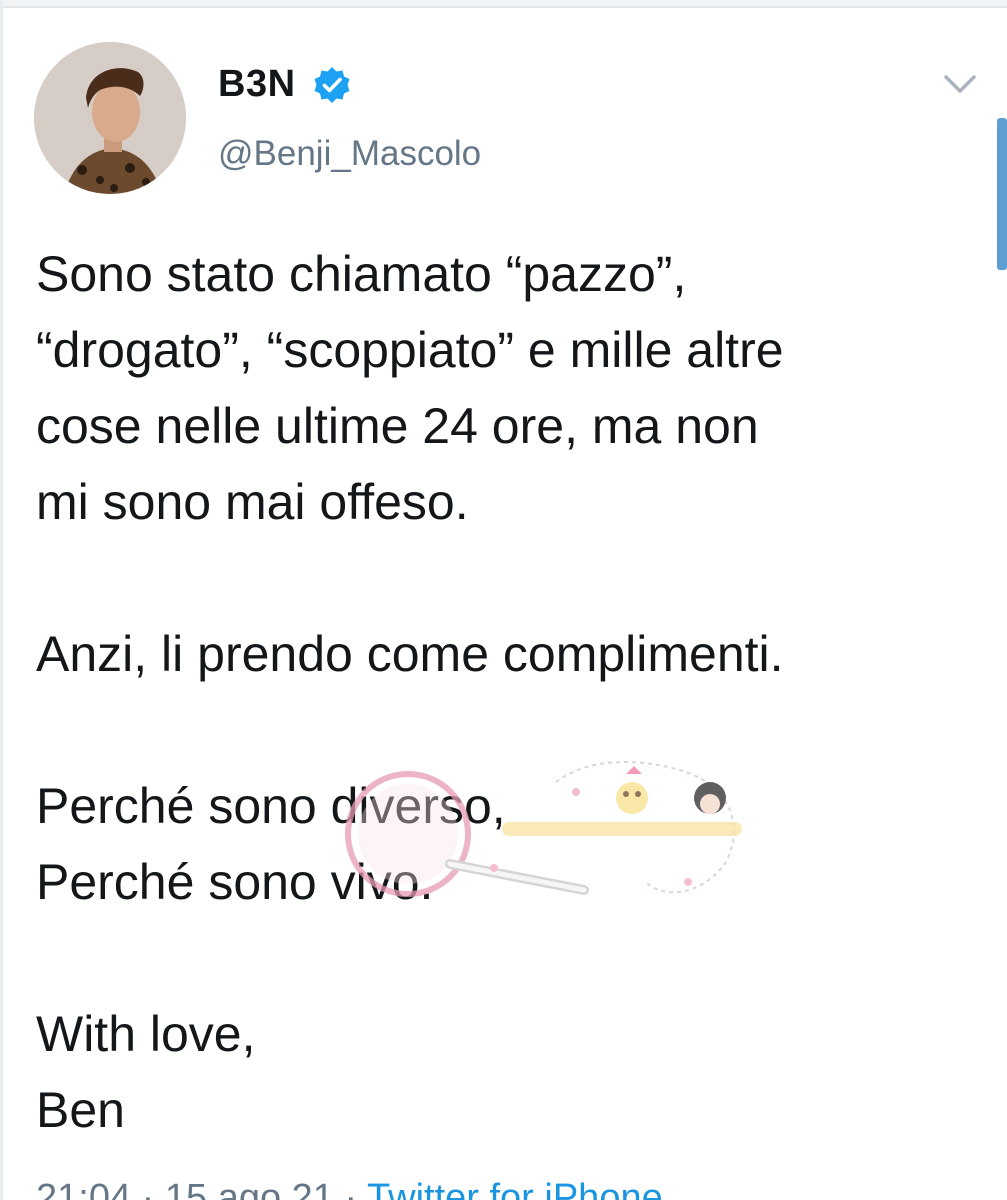 Image resolution: width=1007 pixels, height=1200 pixels. Describe the element at coordinates (349, 154) in the screenshot. I see `user-handle: @Benji_Mascolo` at that location.